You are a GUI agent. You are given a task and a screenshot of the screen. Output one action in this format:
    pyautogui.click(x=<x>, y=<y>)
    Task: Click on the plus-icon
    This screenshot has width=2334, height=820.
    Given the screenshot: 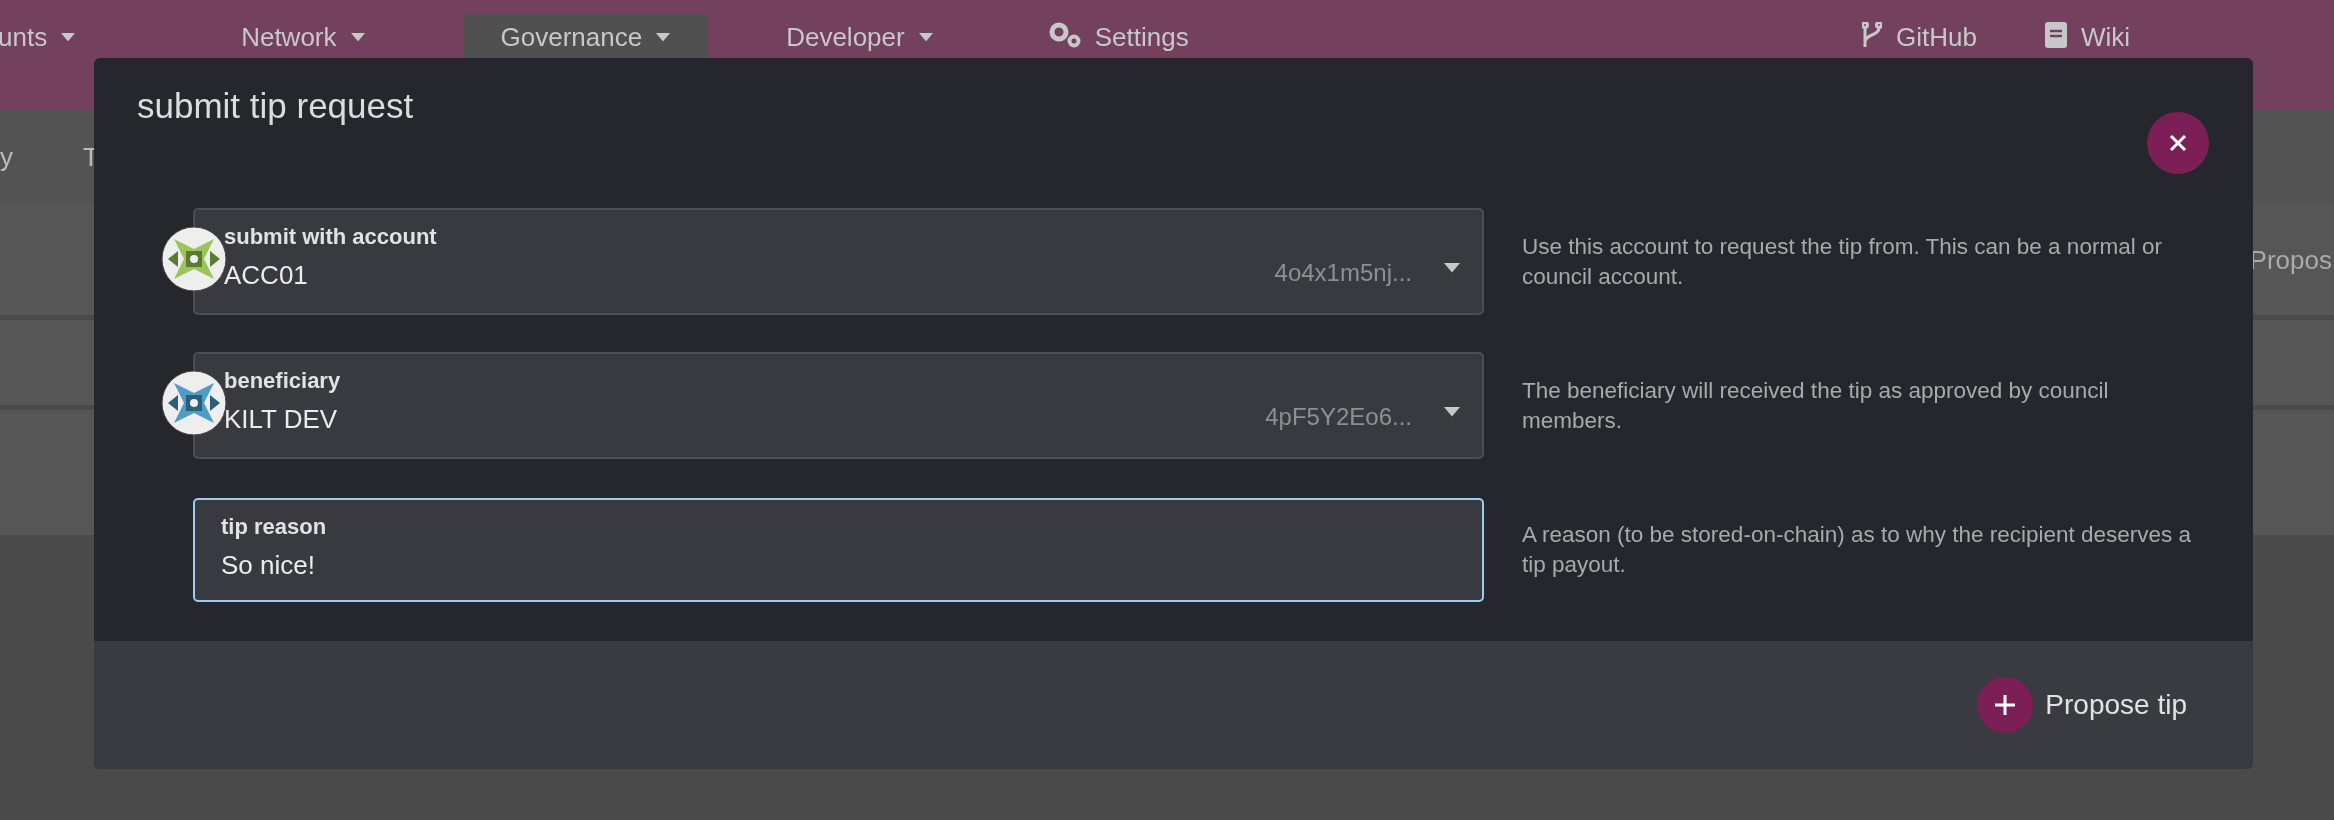 What is the action you would take?
    pyautogui.click(x=2005, y=705)
    